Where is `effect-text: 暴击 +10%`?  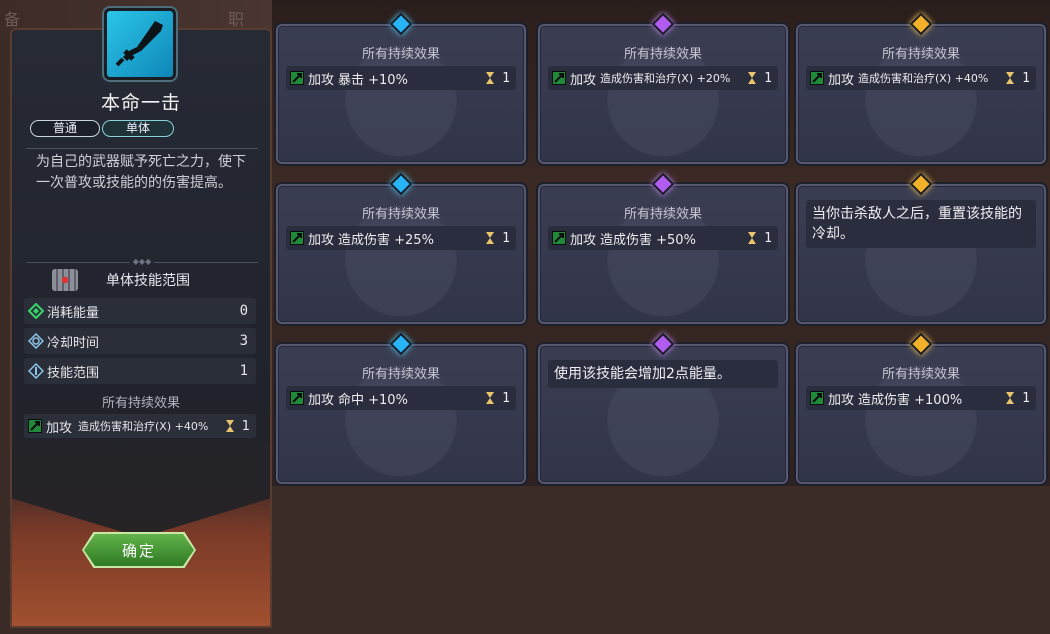
effect-text: 暴击 +10% is located at coordinates (373, 80).